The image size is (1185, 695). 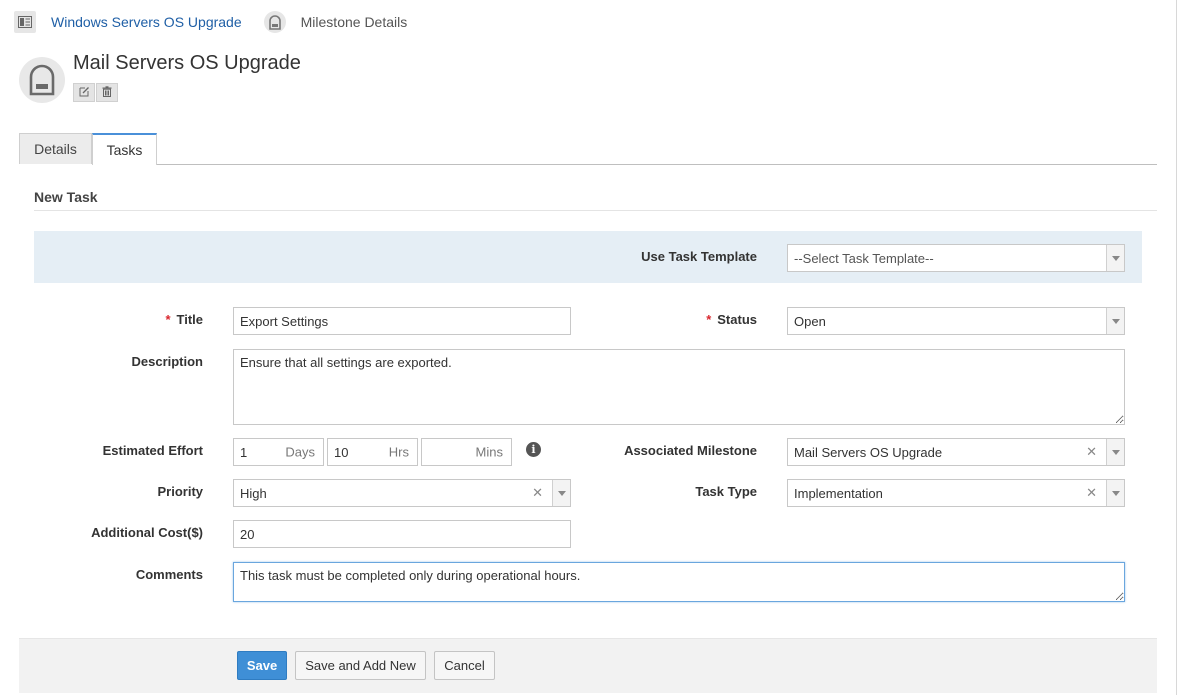 What do you see at coordinates (25, 22) in the screenshot?
I see `project-icon` at bounding box center [25, 22].